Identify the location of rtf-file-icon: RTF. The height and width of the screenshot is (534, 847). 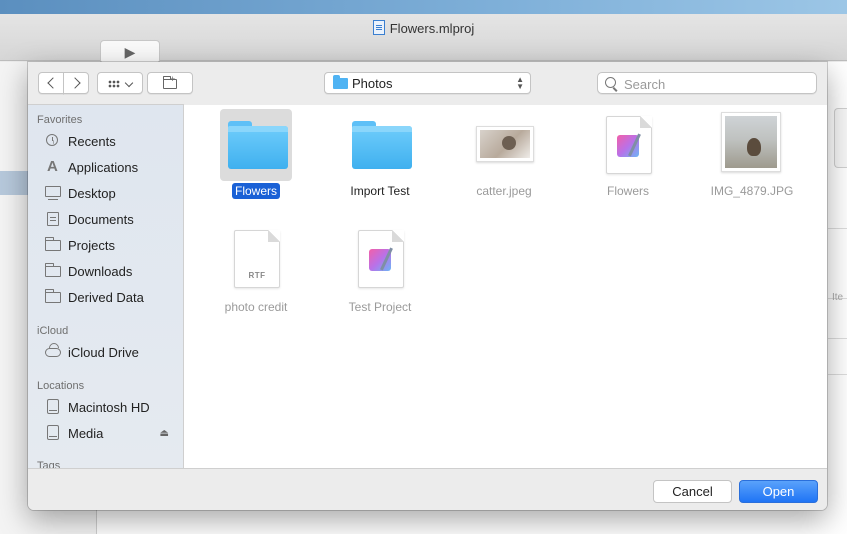
(257, 259).